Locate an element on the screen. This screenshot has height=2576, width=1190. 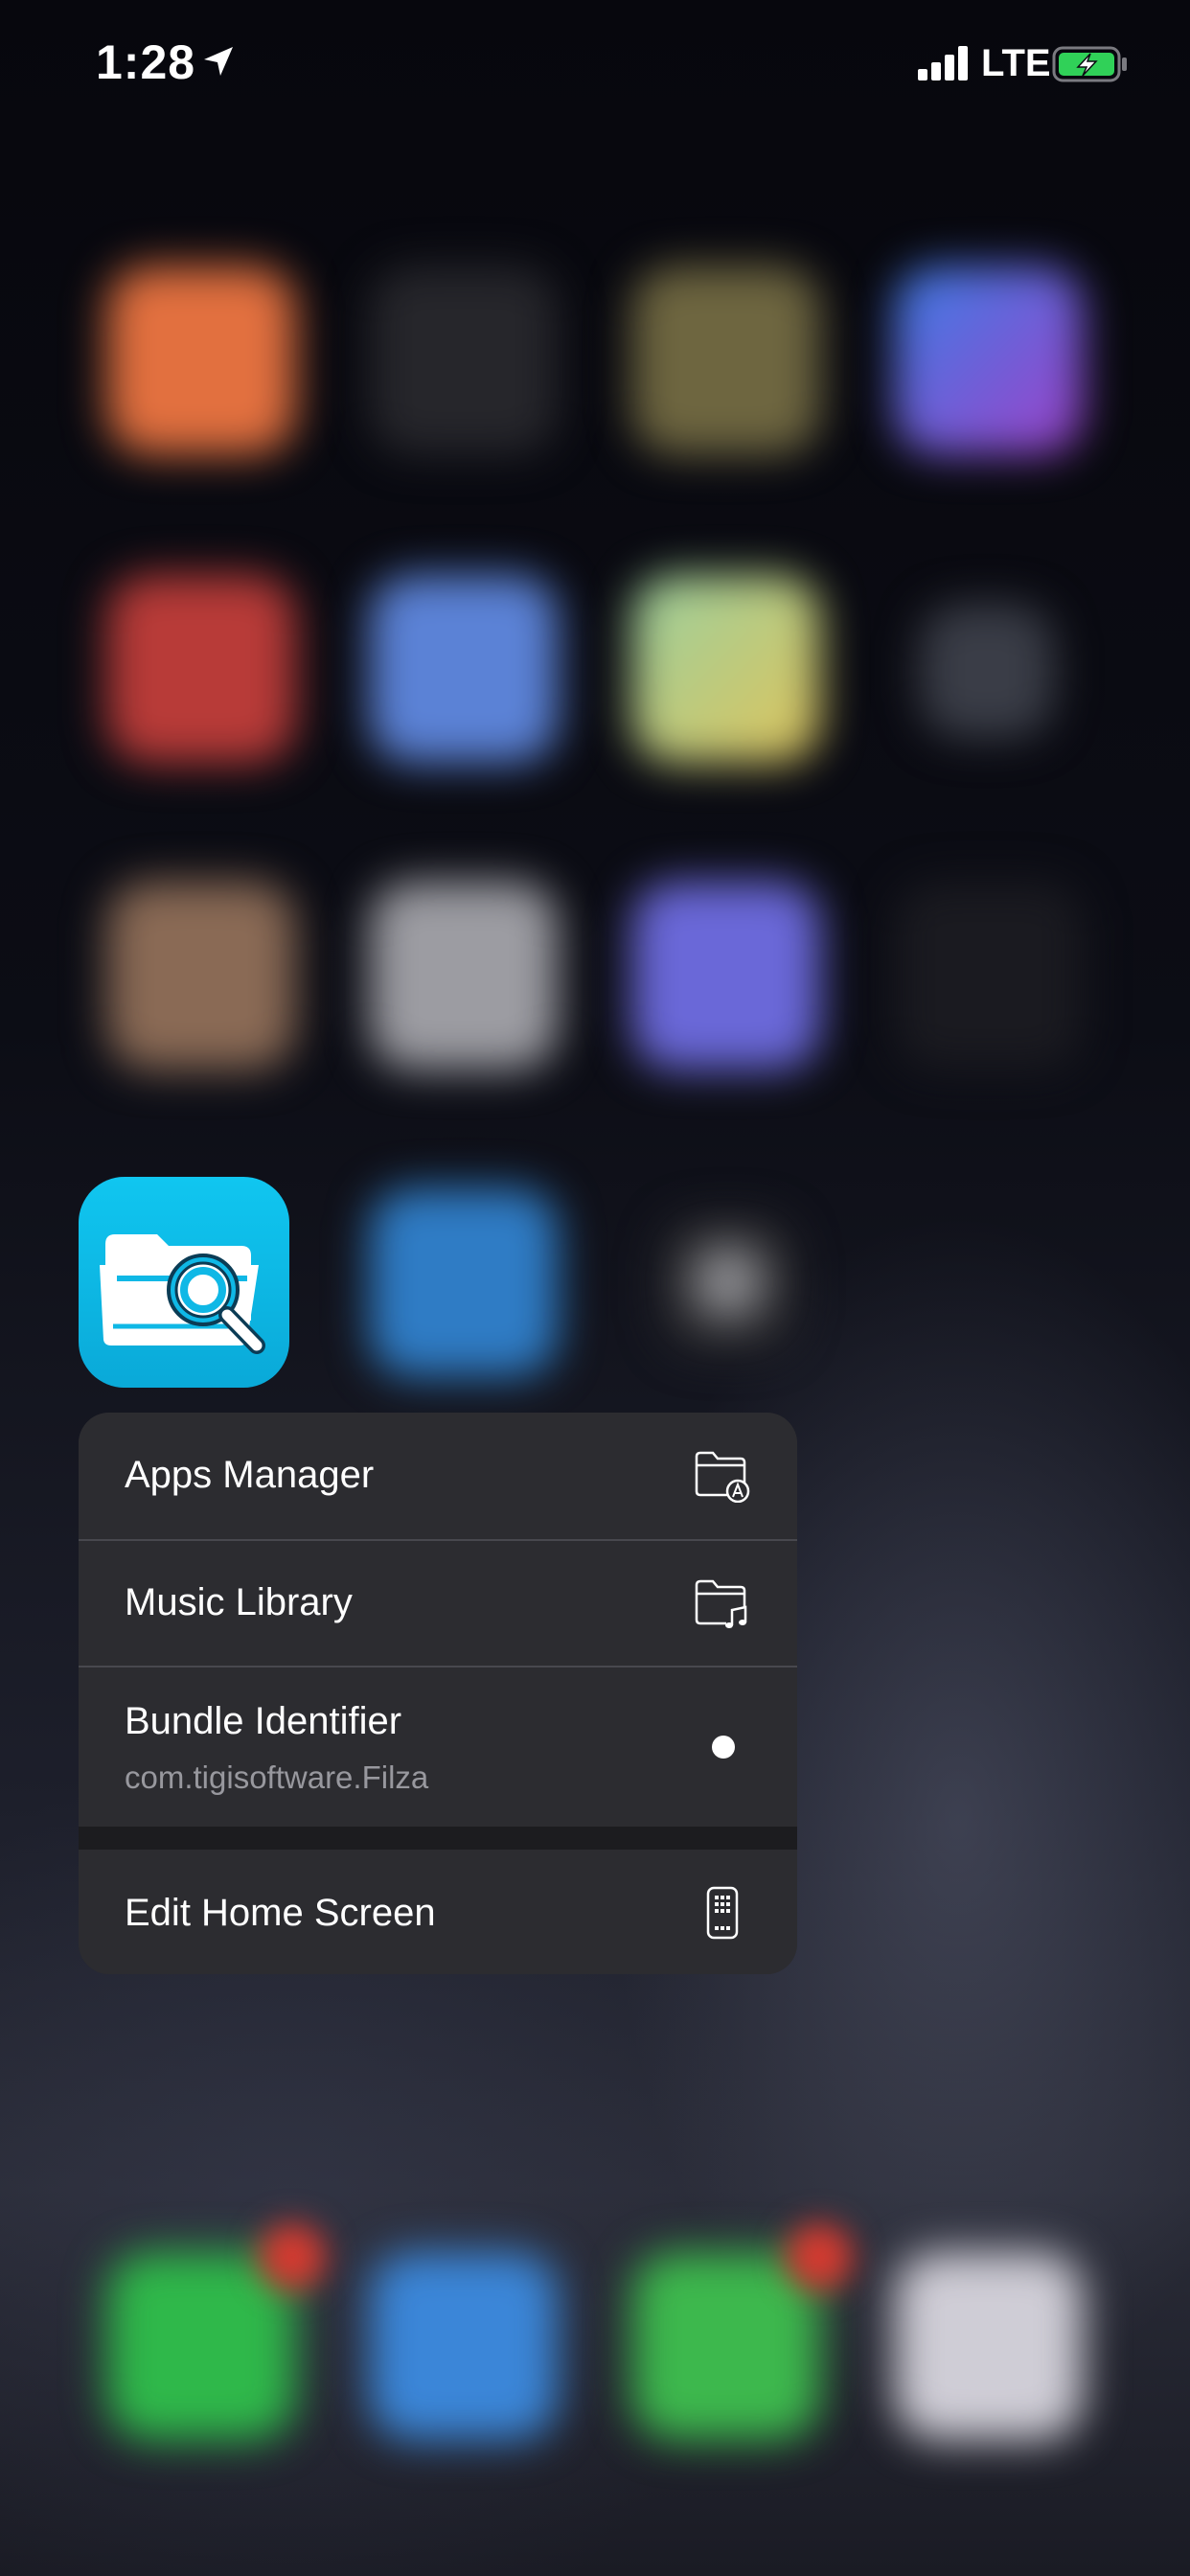
status-bar: 1:28 LTE is located at coordinates (595, 67).